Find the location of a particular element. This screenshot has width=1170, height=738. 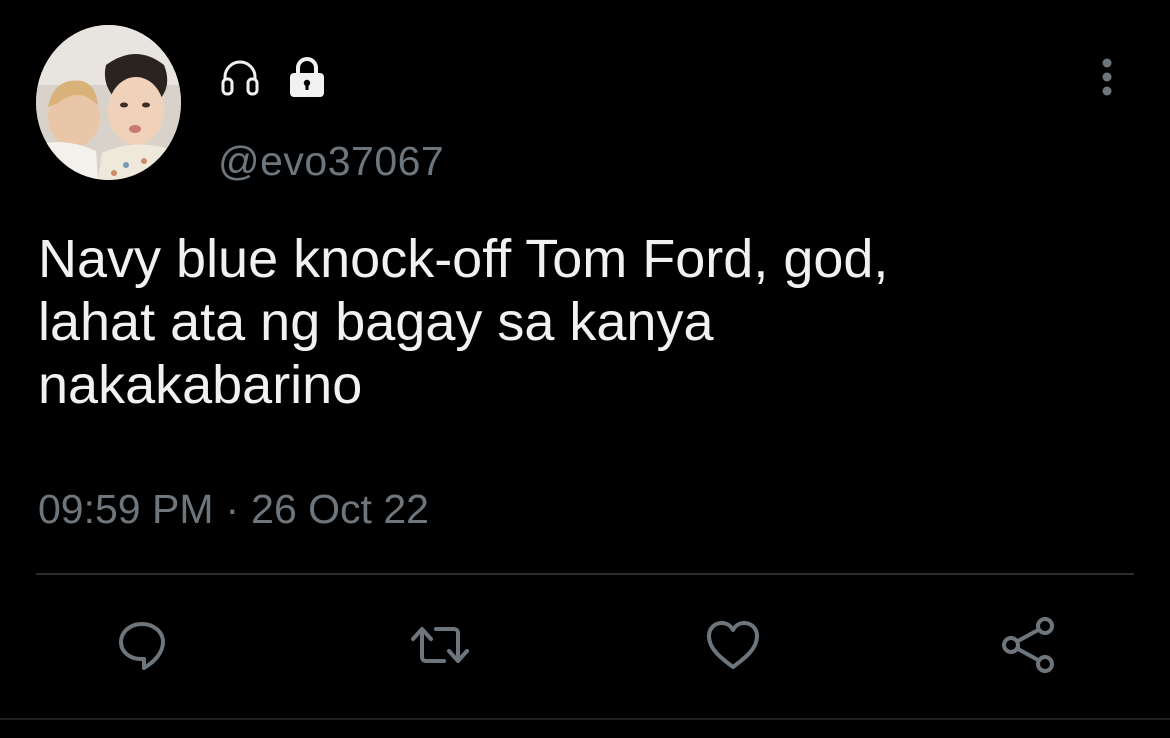

retweet-icon is located at coordinates (440, 647).